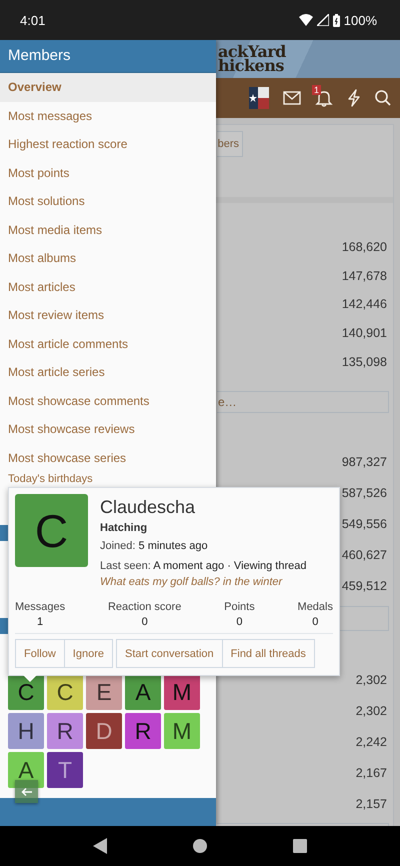  Describe the element at coordinates (99, 846) in the screenshot. I see `back-icon` at that location.